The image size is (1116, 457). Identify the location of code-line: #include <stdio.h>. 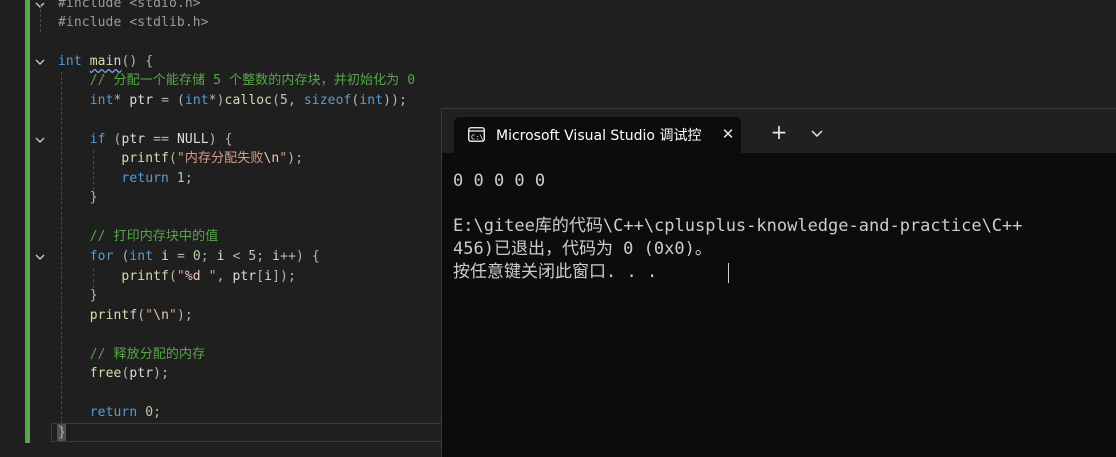
(129, 5).